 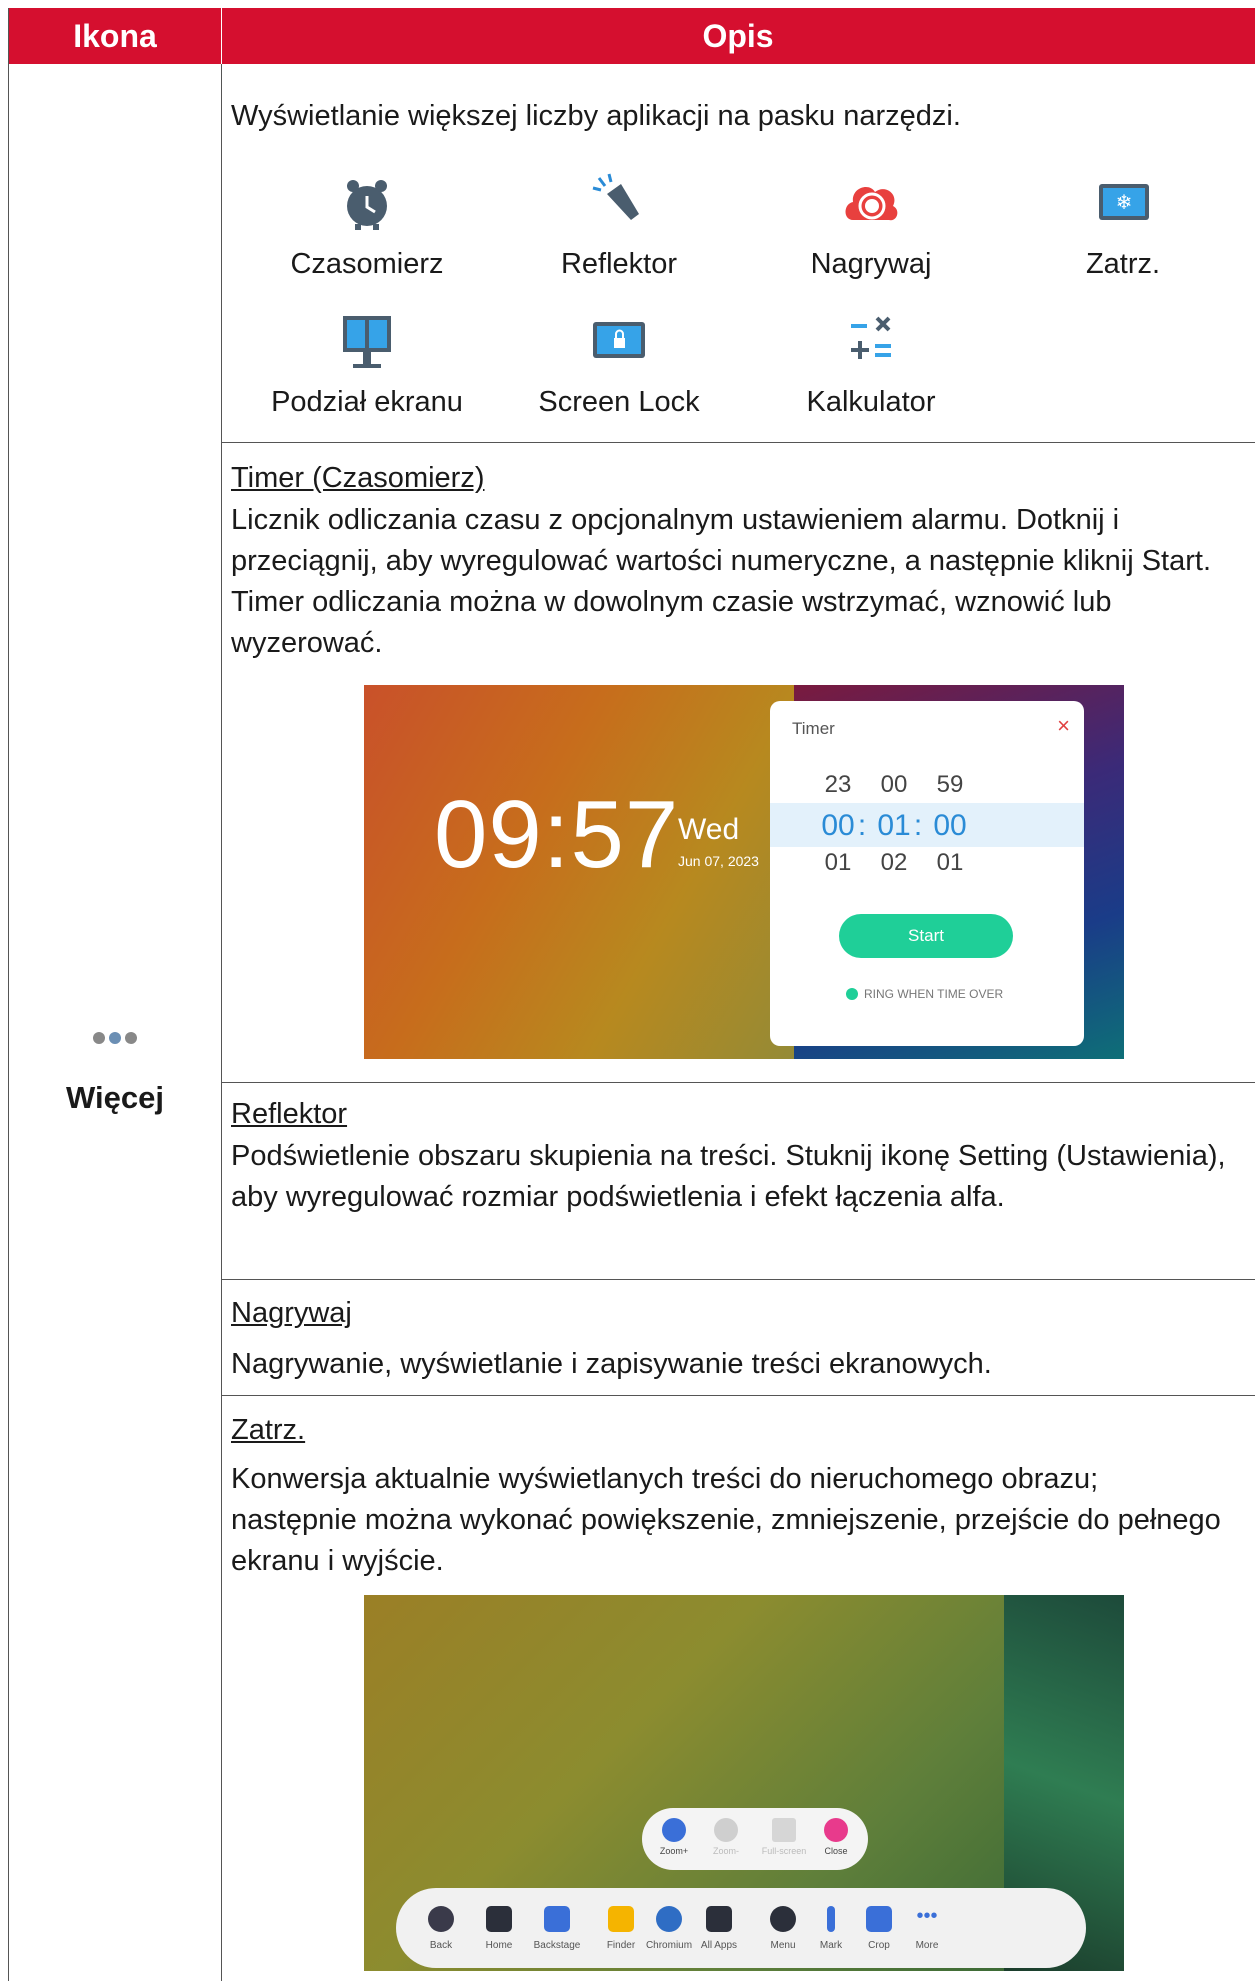 What do you see at coordinates (441, 1919) in the screenshot?
I see `back-icon` at bounding box center [441, 1919].